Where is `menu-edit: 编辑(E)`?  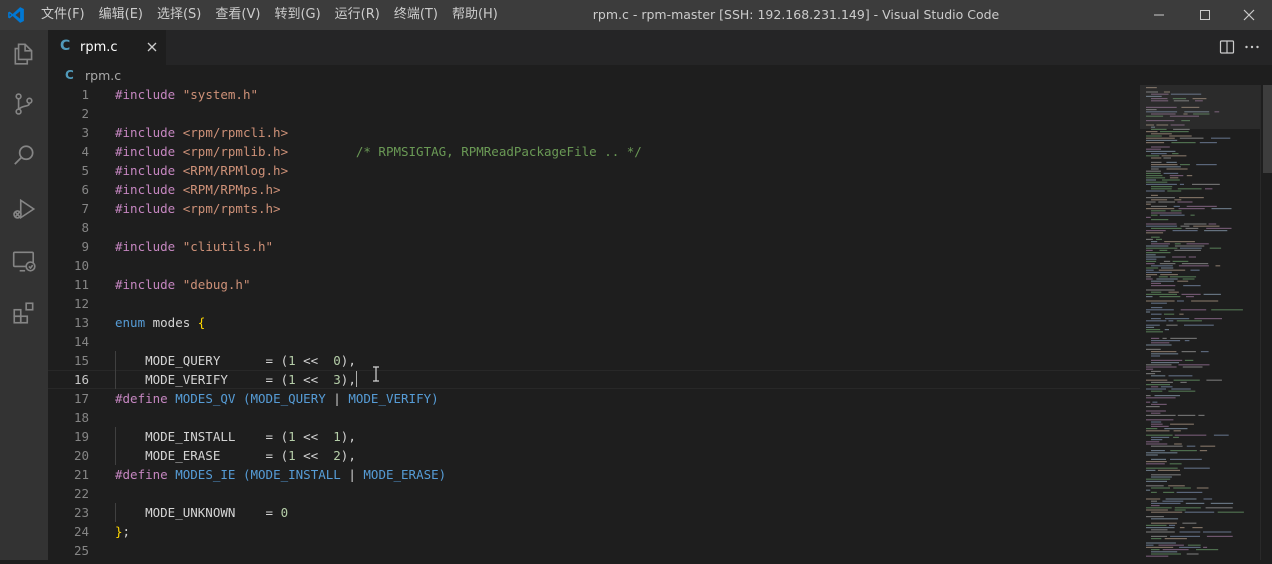
menu-edit: 编辑(E) is located at coordinates (121, 15).